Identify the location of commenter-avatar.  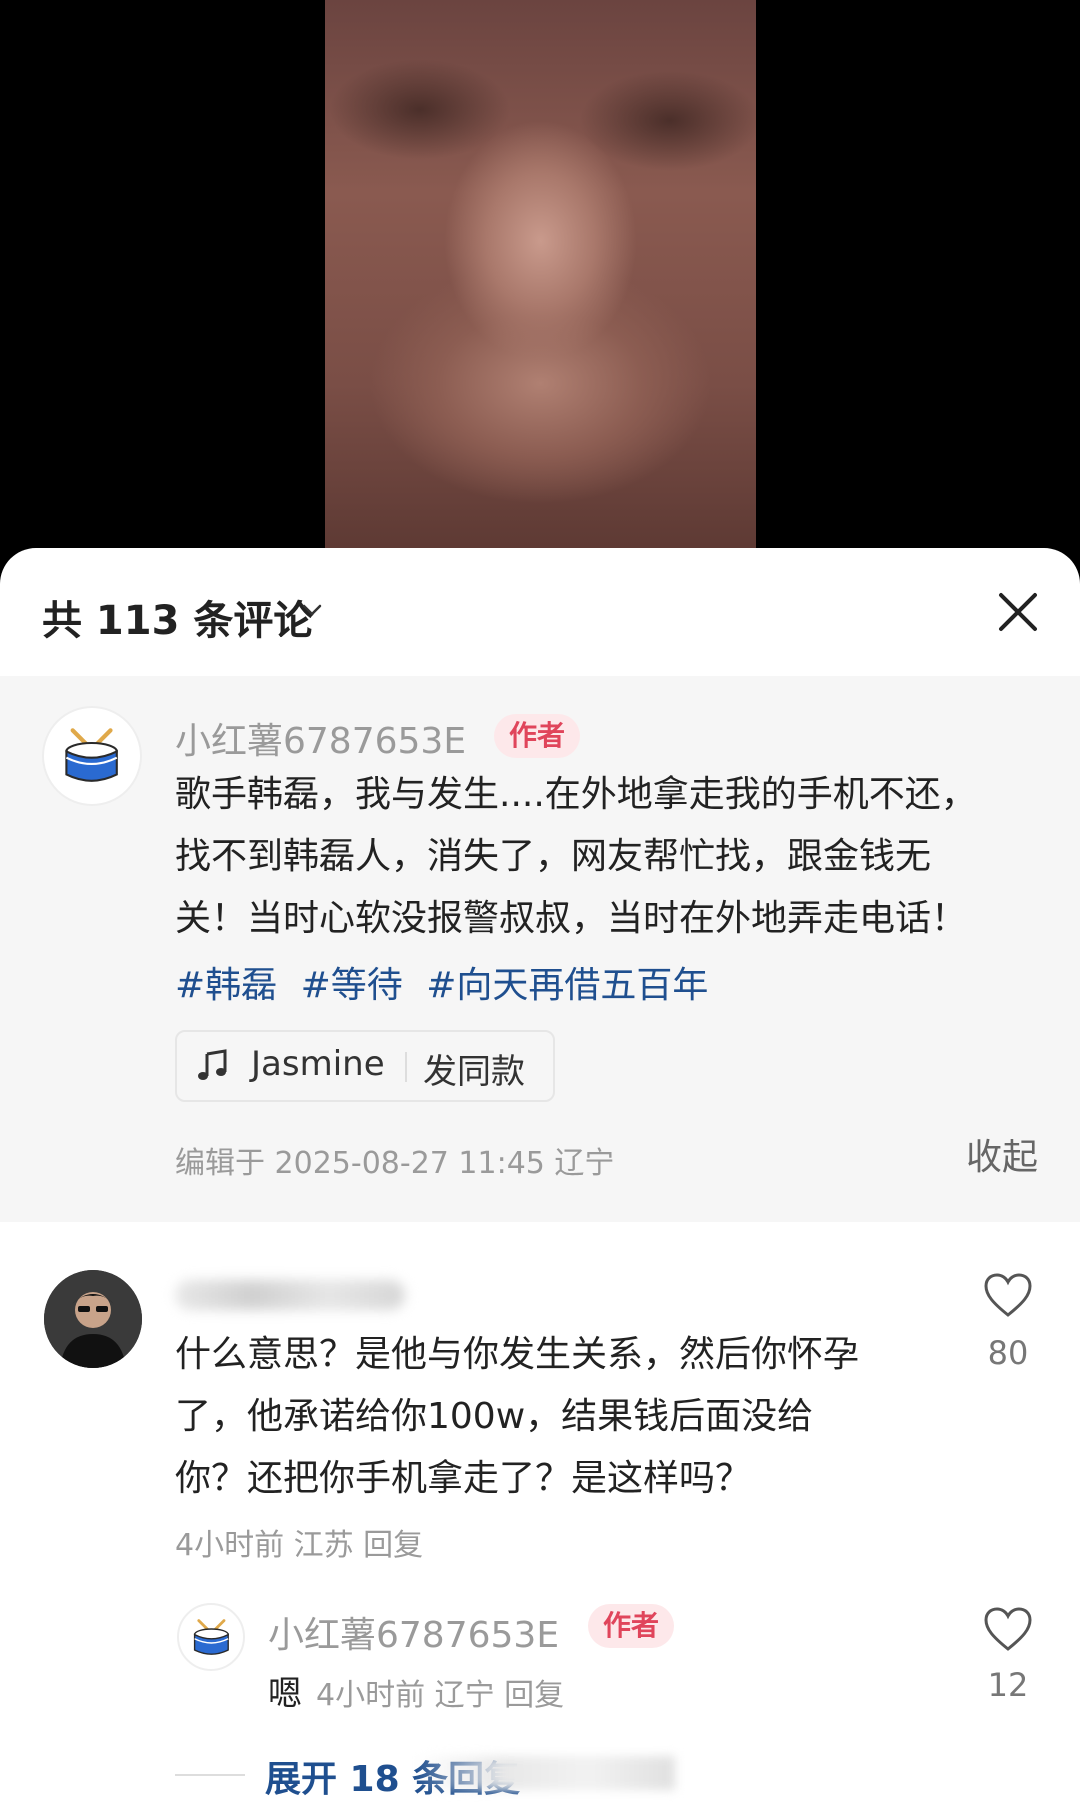
(93, 1319).